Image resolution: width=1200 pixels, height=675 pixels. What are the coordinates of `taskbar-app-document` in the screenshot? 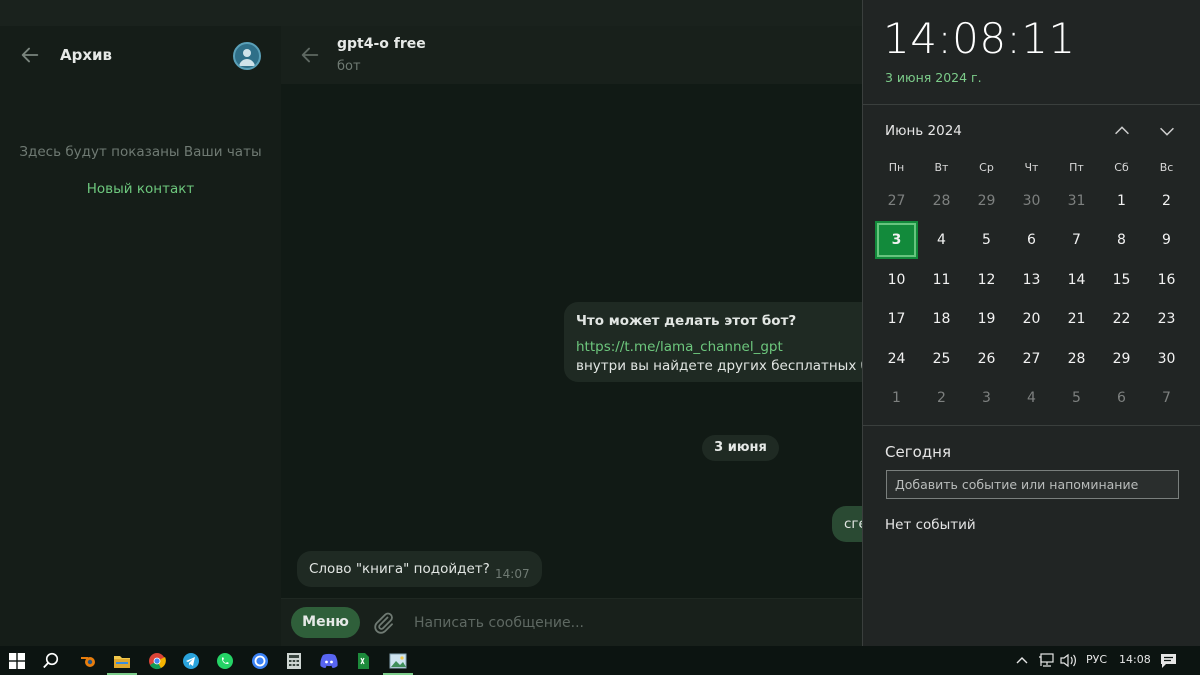 It's located at (363, 660).